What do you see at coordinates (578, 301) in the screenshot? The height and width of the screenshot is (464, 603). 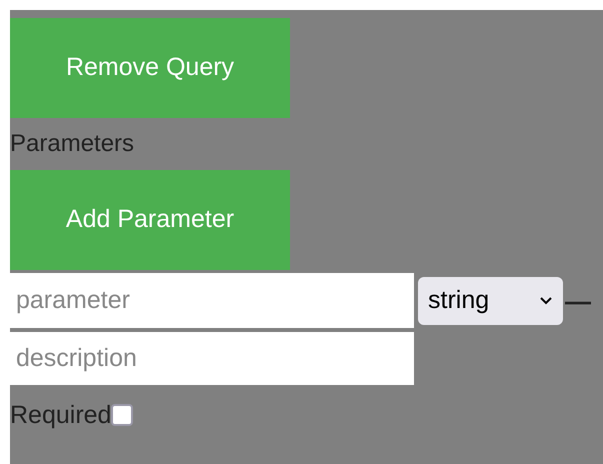 I see `remove-parameter-button: —` at bounding box center [578, 301].